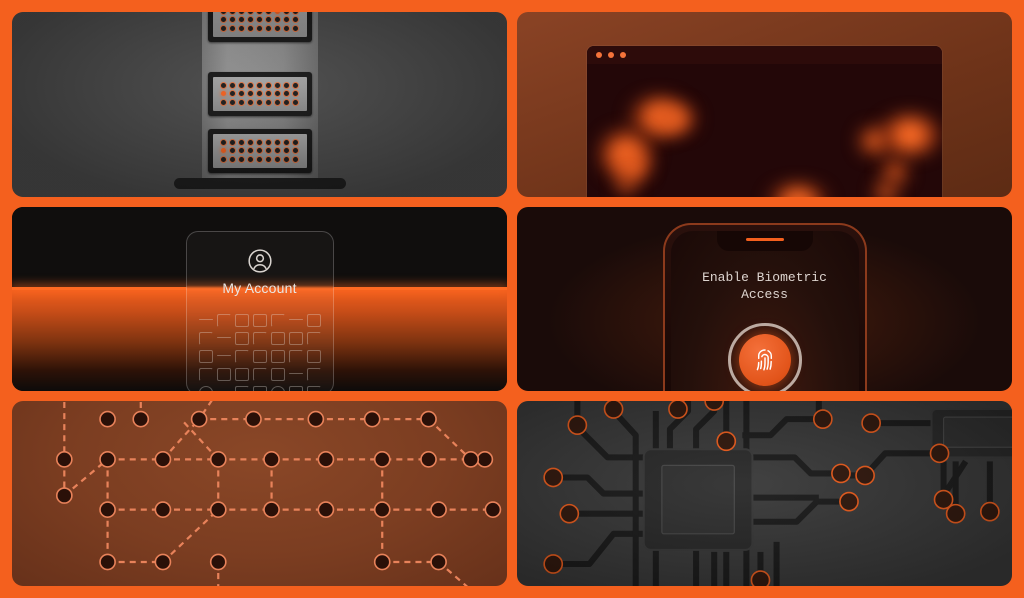 This screenshot has height=598, width=1024. Describe the element at coordinates (259, 311) in the screenshot. I see `account-card: My Account` at that location.